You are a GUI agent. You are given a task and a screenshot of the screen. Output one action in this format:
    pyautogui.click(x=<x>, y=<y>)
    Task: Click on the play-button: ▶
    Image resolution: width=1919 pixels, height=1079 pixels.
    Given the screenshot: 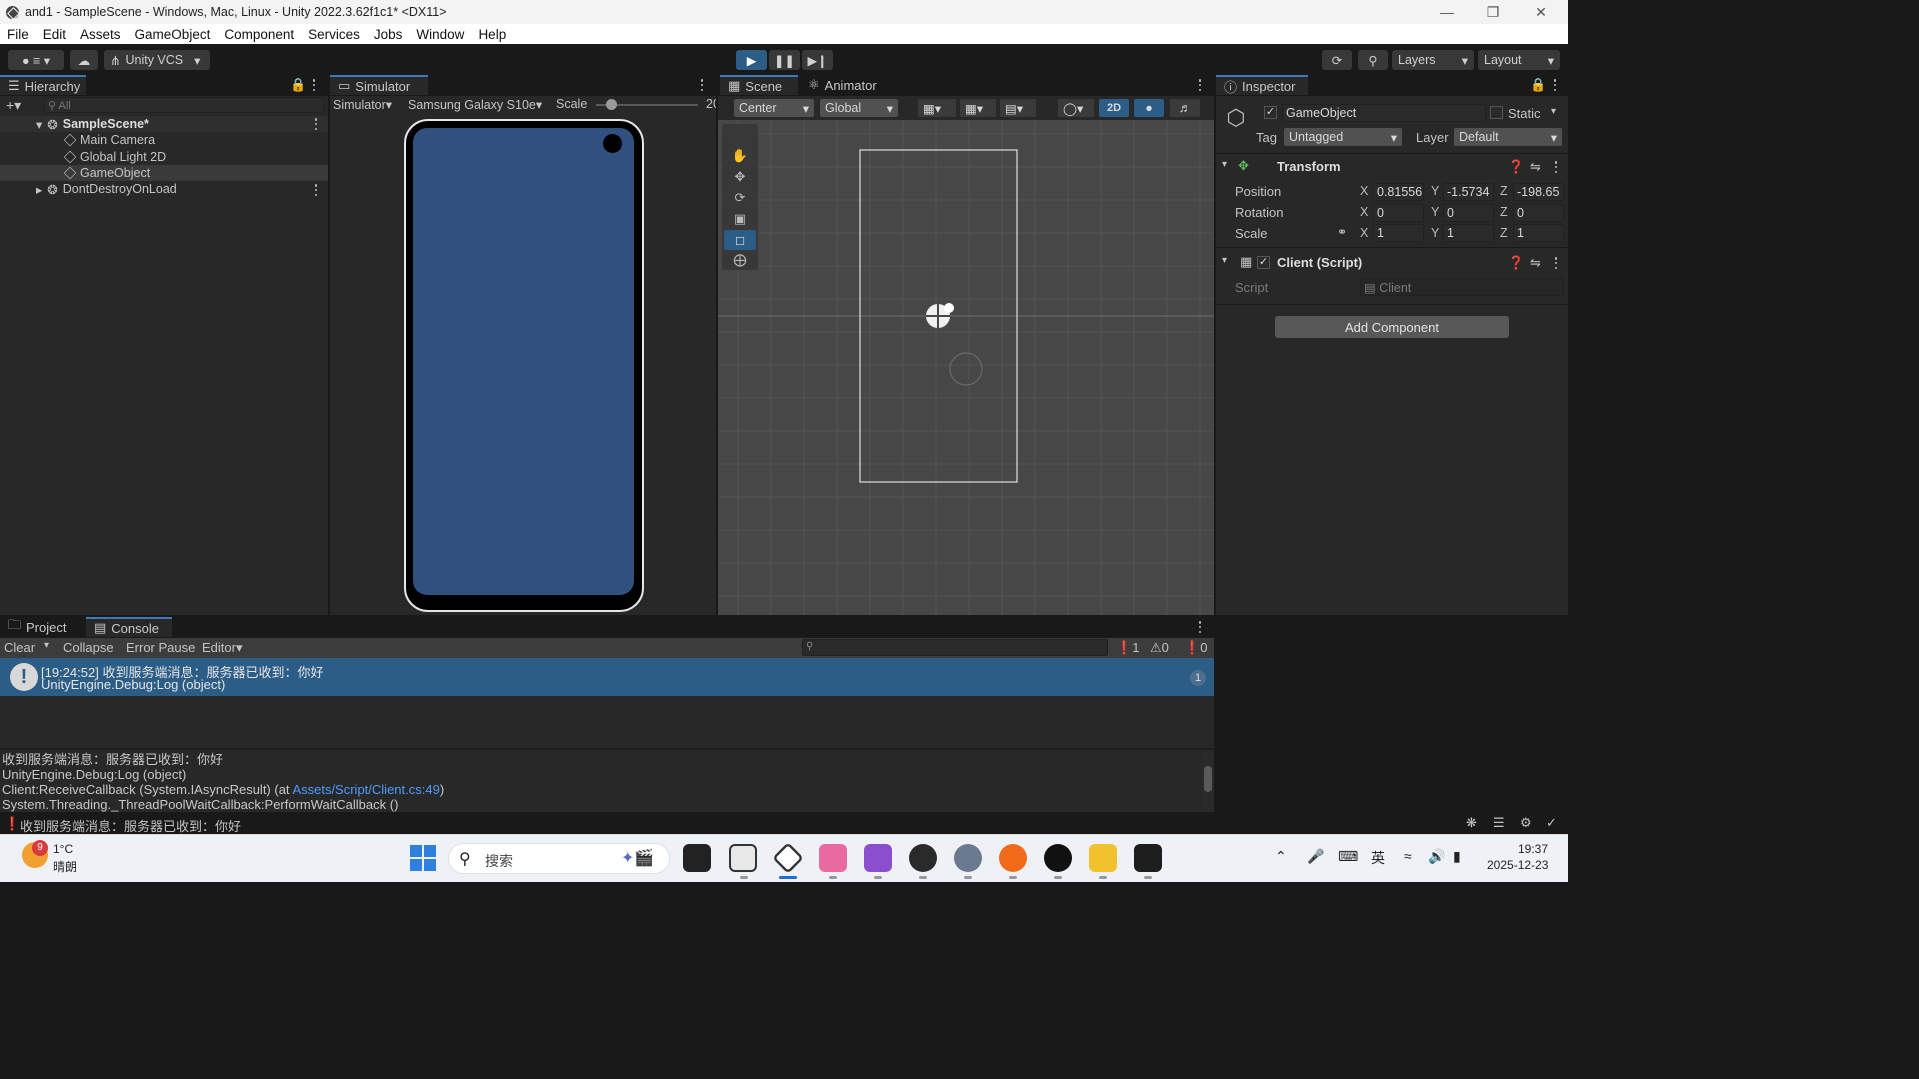 What is the action you would take?
    pyautogui.click(x=751, y=60)
    